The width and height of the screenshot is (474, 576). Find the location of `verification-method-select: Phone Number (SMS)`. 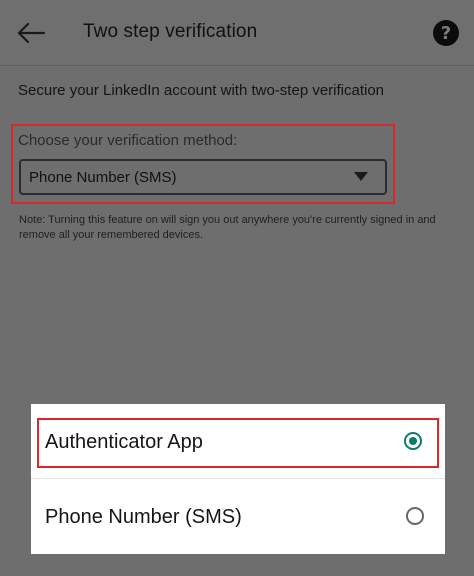

verification-method-select: Phone Number (SMS) is located at coordinates (203, 177).